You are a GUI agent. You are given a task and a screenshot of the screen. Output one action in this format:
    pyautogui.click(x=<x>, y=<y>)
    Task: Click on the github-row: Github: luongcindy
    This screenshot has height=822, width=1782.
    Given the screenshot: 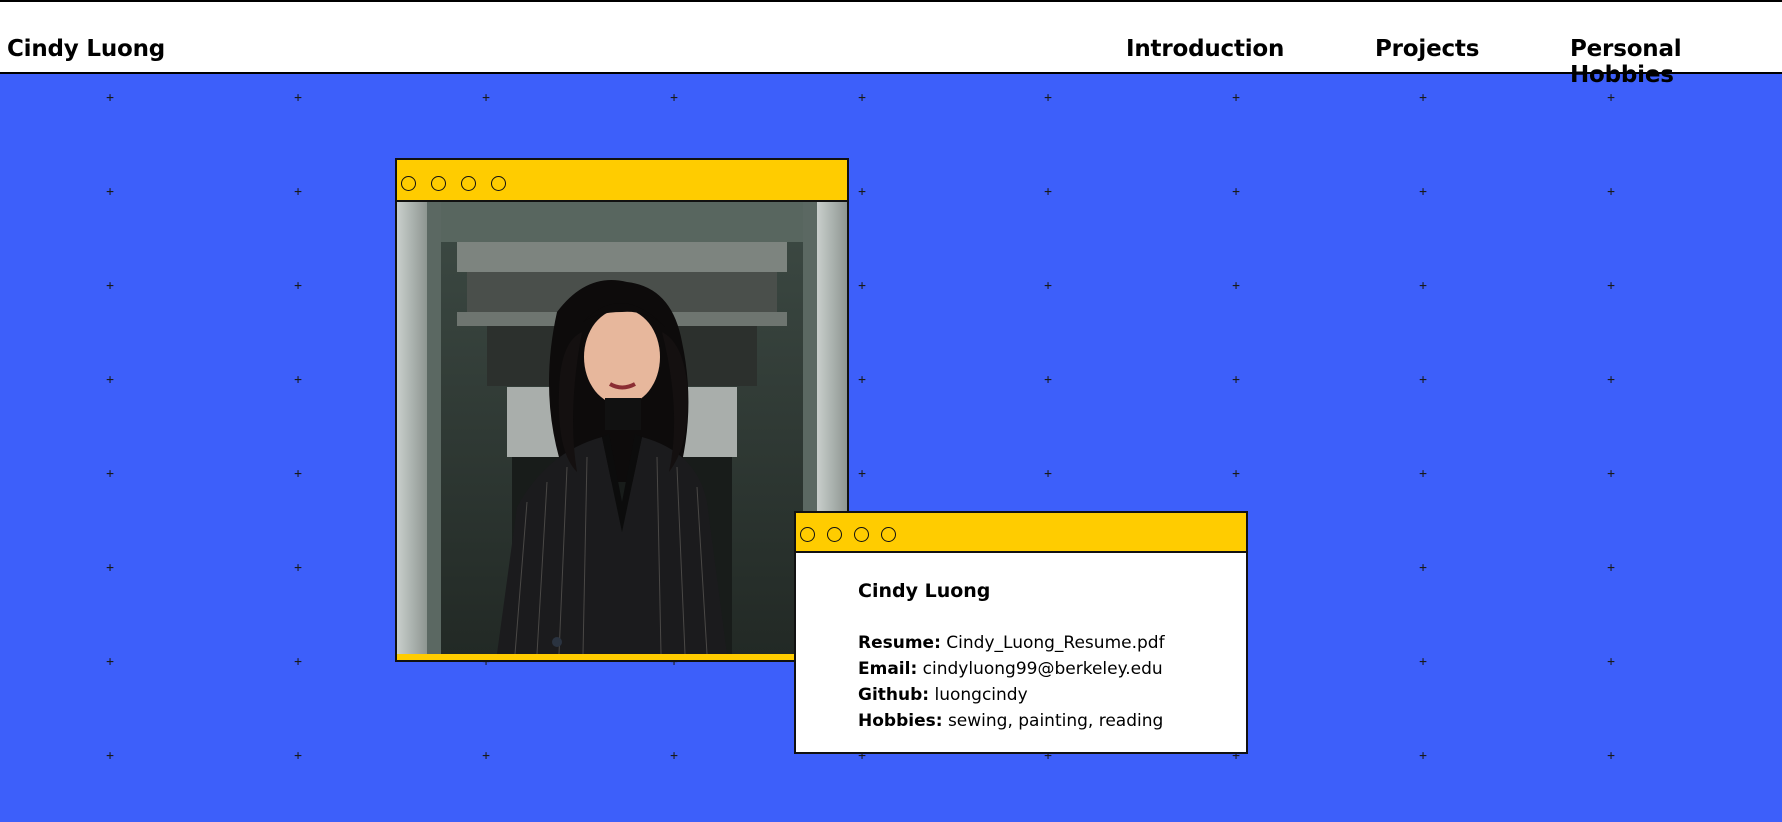 What is the action you would take?
    pyautogui.click(x=943, y=695)
    